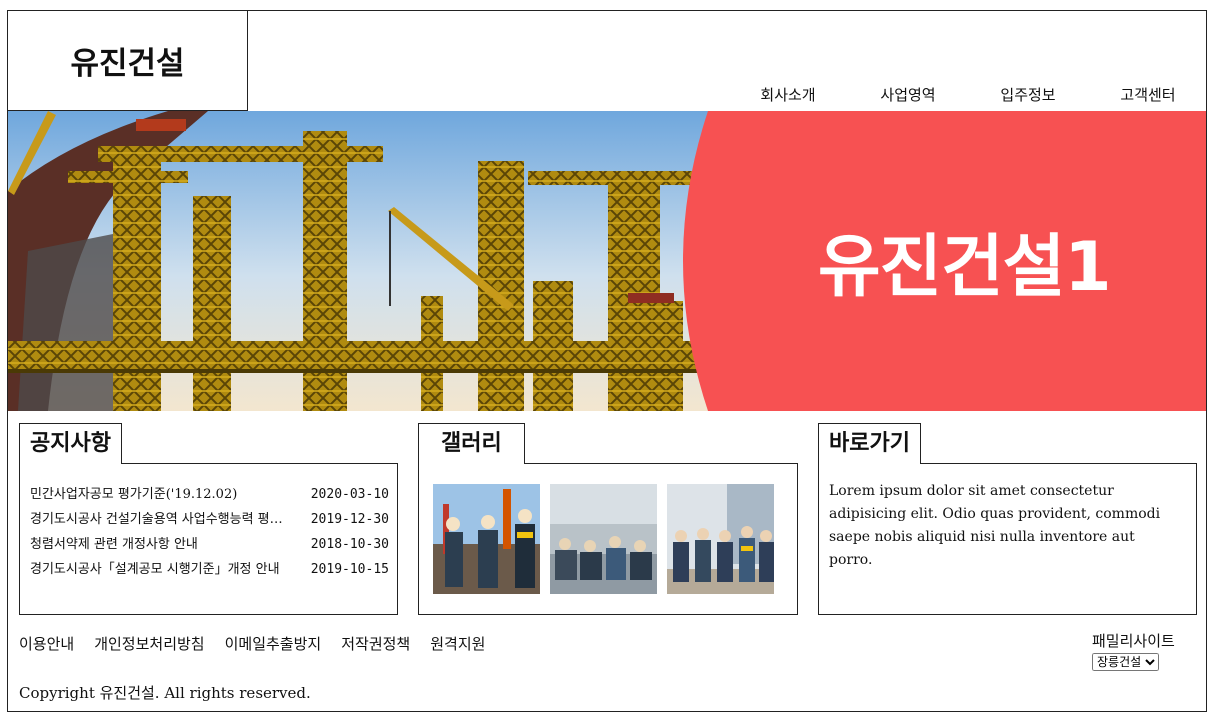 The height and width of the screenshot is (725, 1217). Describe the element at coordinates (159, 571) in the screenshot. I see `notice-title: 경기도시공사「설계공모 시행기준」개정 안내` at that location.